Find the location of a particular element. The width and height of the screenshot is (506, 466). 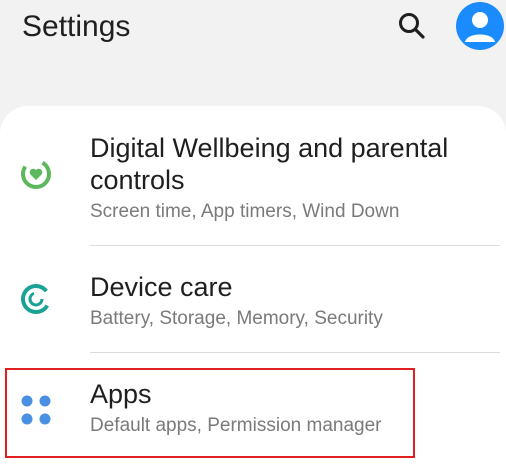

account-icon is located at coordinates (480, 27).